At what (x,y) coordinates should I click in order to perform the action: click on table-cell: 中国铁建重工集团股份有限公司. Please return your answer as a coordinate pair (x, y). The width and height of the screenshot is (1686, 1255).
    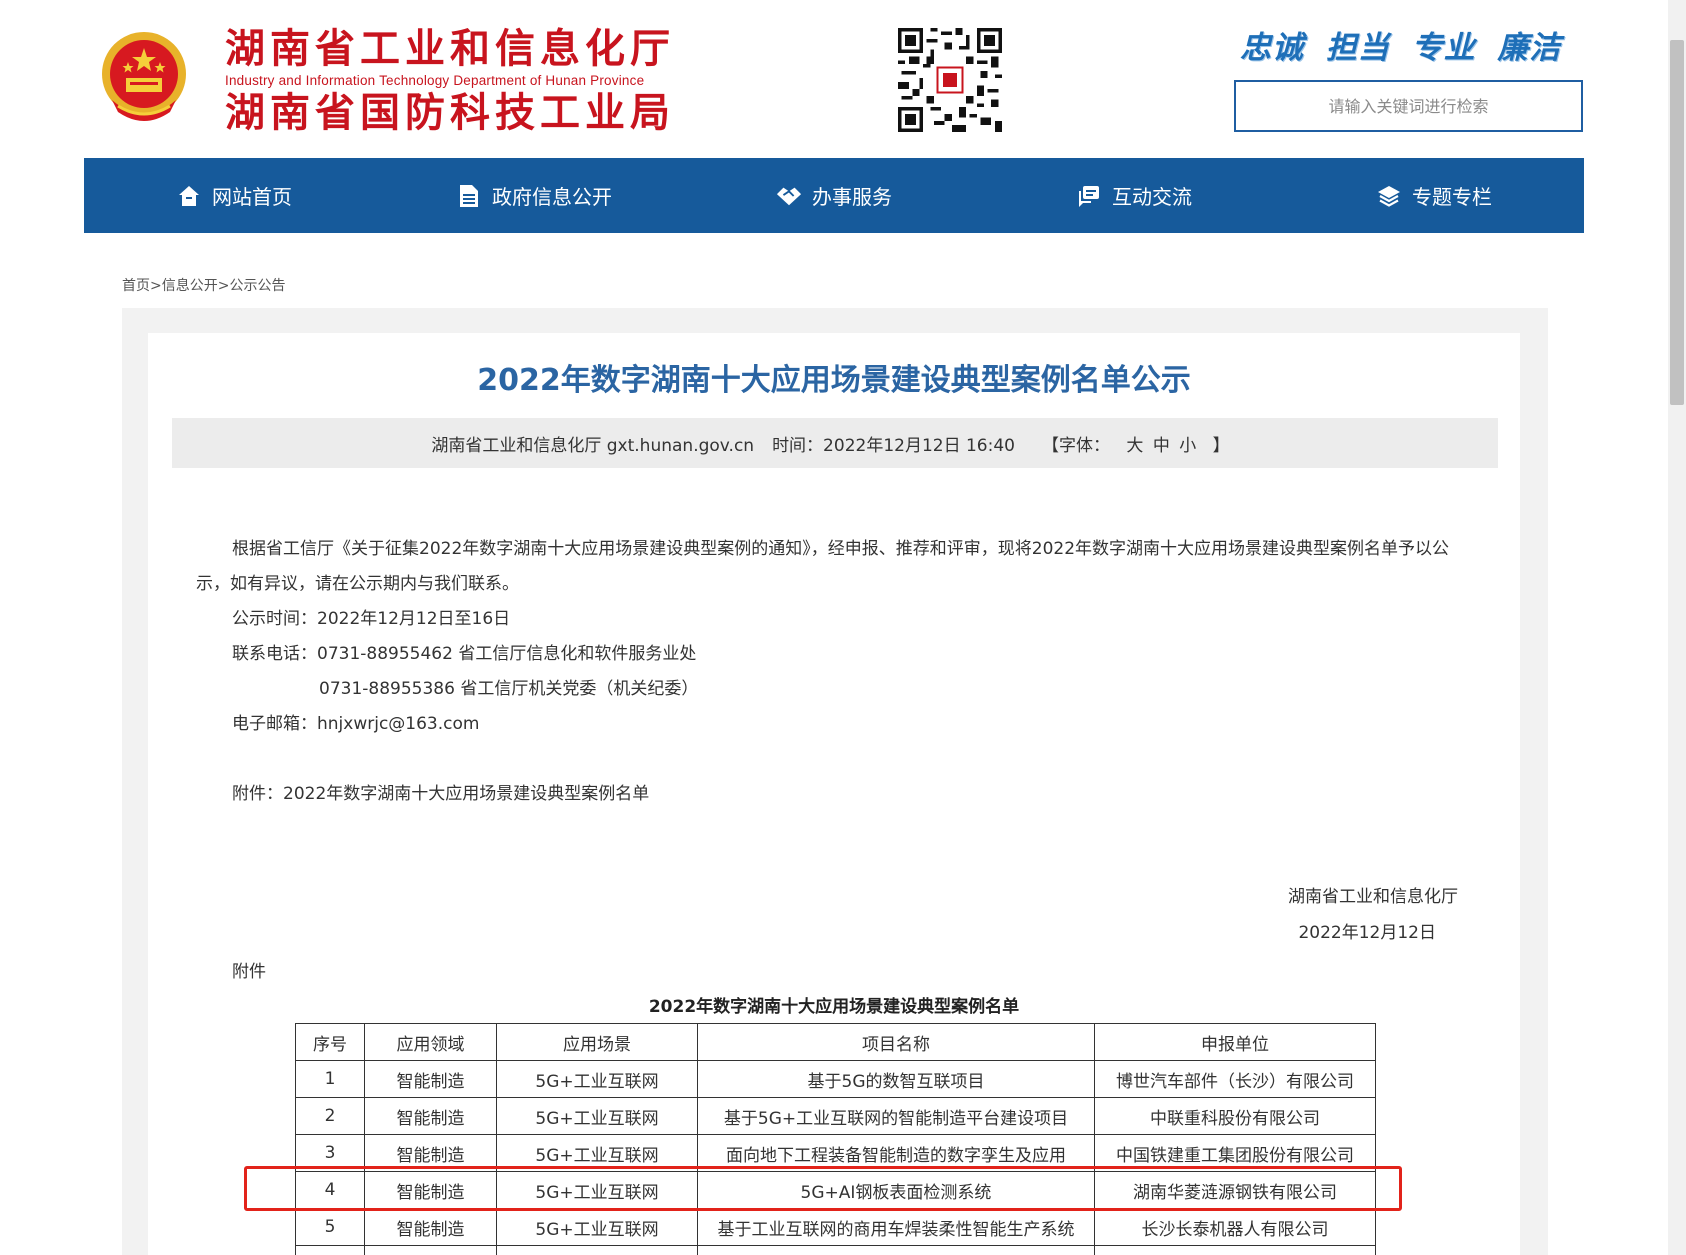
    Looking at the image, I should click on (1235, 1153).